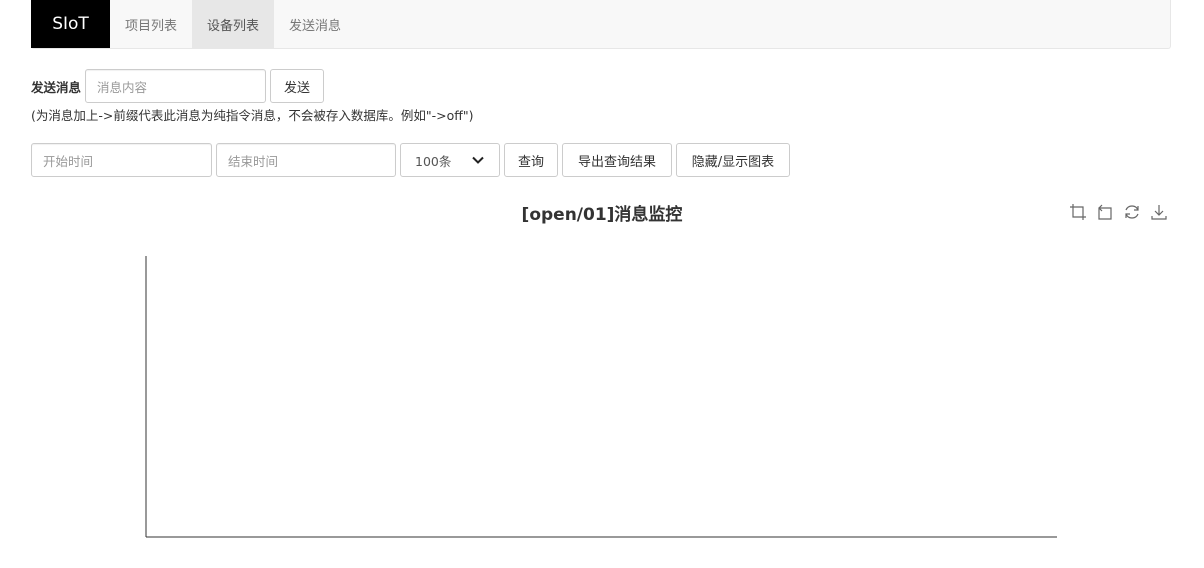  Describe the element at coordinates (601, 24) in the screenshot. I see `top-navbar: SIoT 项目列表 设备列表 发送消息` at that location.